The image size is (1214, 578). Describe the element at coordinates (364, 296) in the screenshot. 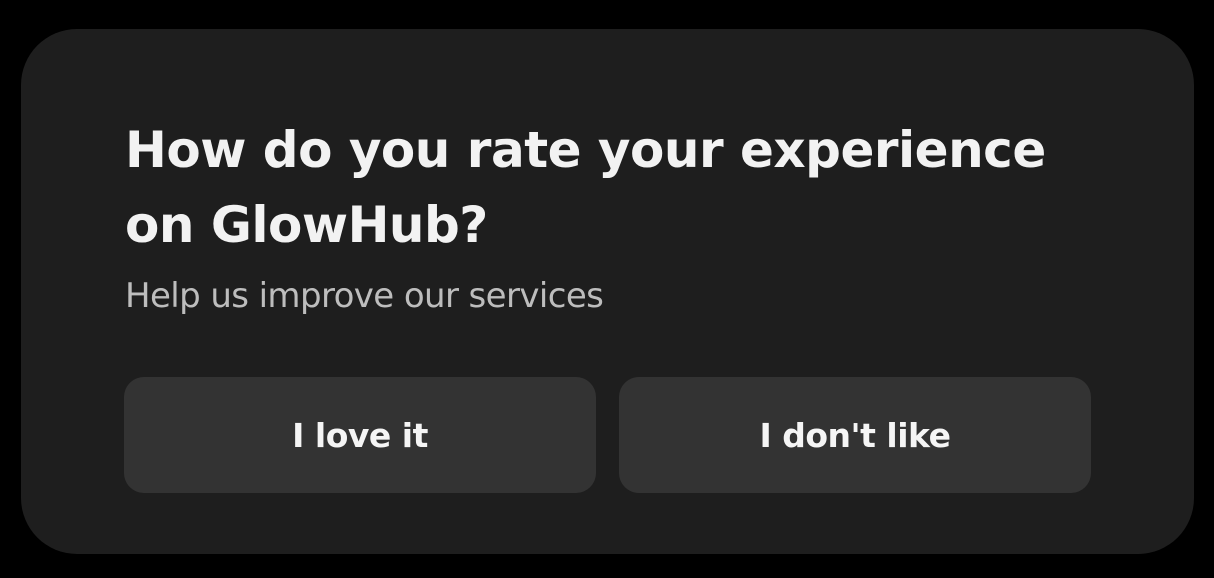

I see `dialog-subtitle: Help us improve our services` at that location.